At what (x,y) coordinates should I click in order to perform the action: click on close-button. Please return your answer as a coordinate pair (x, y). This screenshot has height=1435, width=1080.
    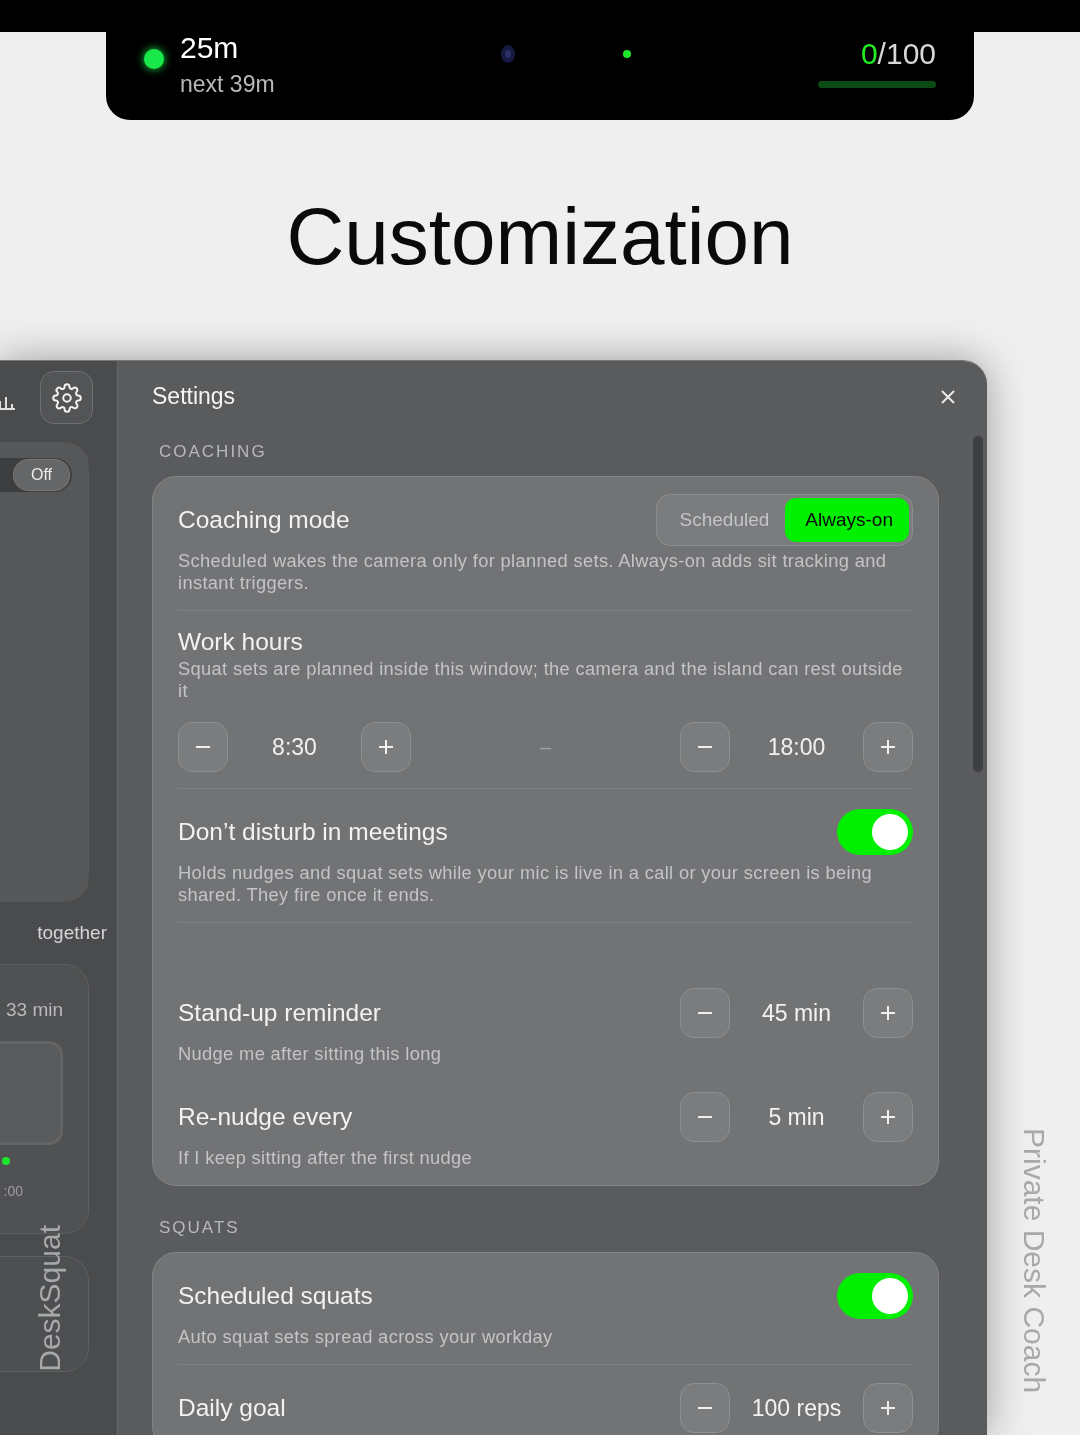
    Looking at the image, I should click on (948, 396).